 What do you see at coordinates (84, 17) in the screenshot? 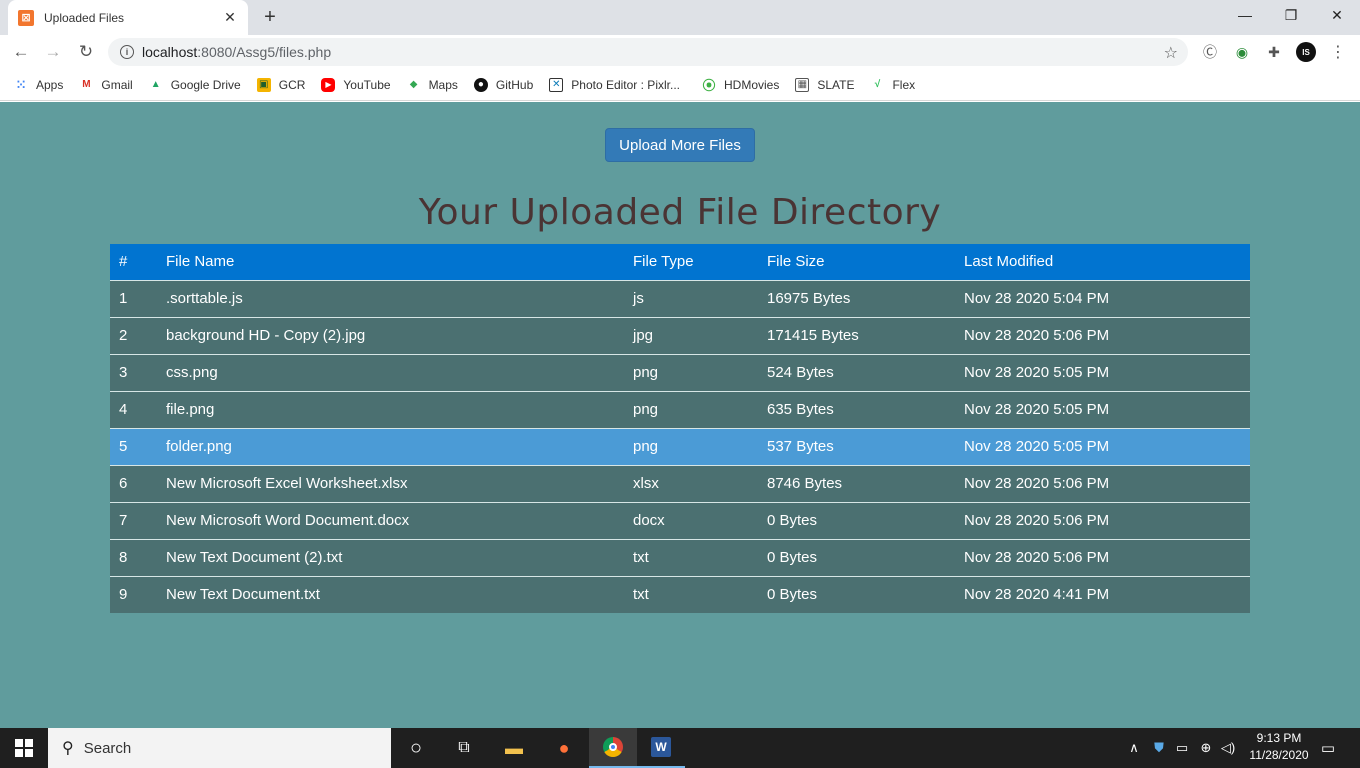
I see `tab-title: Uploaded Files` at bounding box center [84, 17].